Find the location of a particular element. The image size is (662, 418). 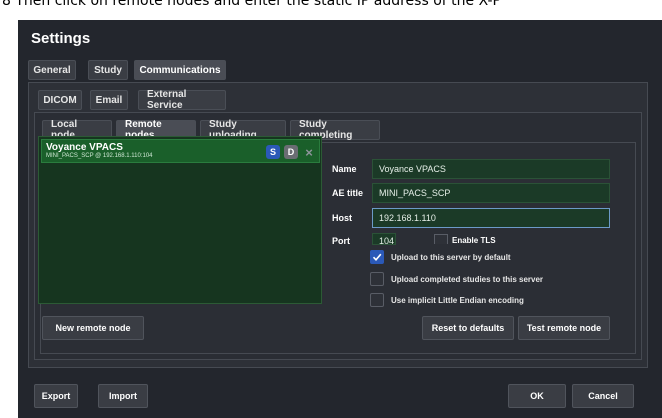

name-label: Name is located at coordinates (344, 169).